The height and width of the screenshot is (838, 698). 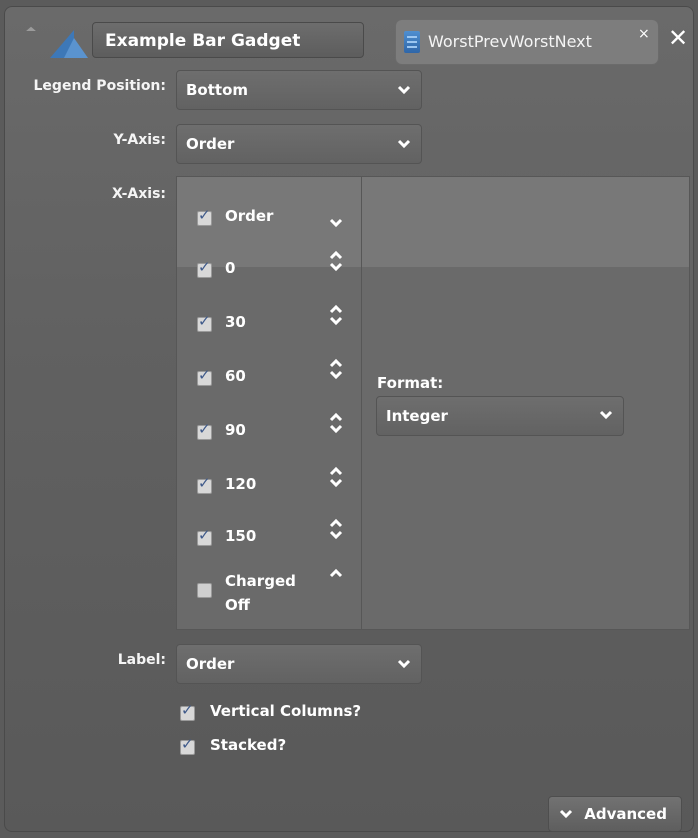 I want to click on blue-triangle-logo-icon, so click(x=69, y=44).